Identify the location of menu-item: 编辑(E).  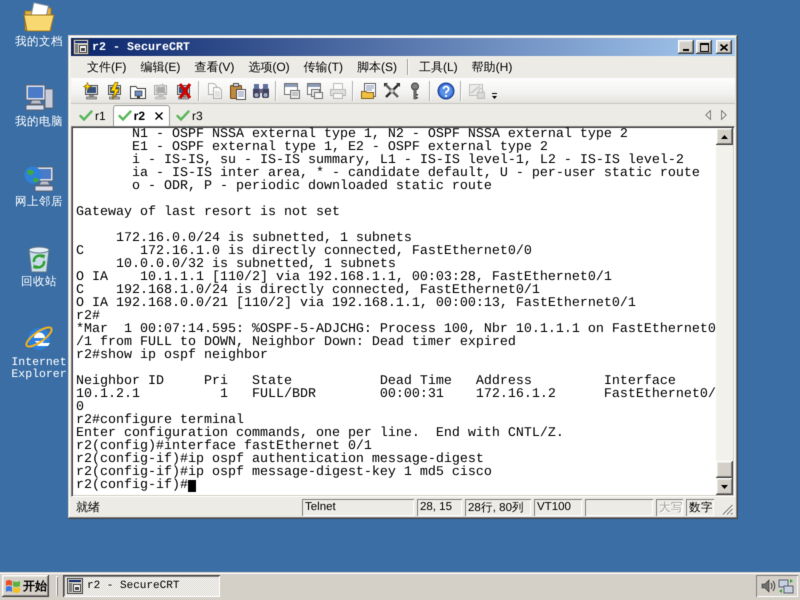
(160, 67).